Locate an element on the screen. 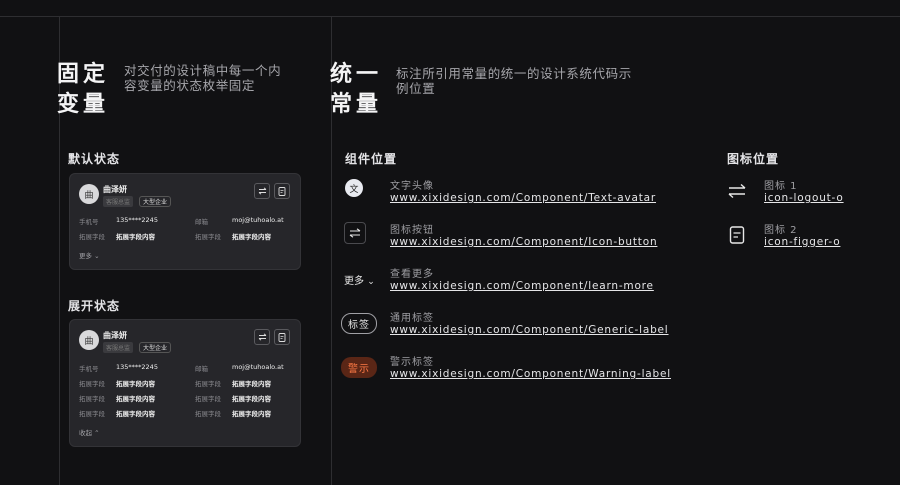  toggle-label: 更多 is located at coordinates (85, 256).